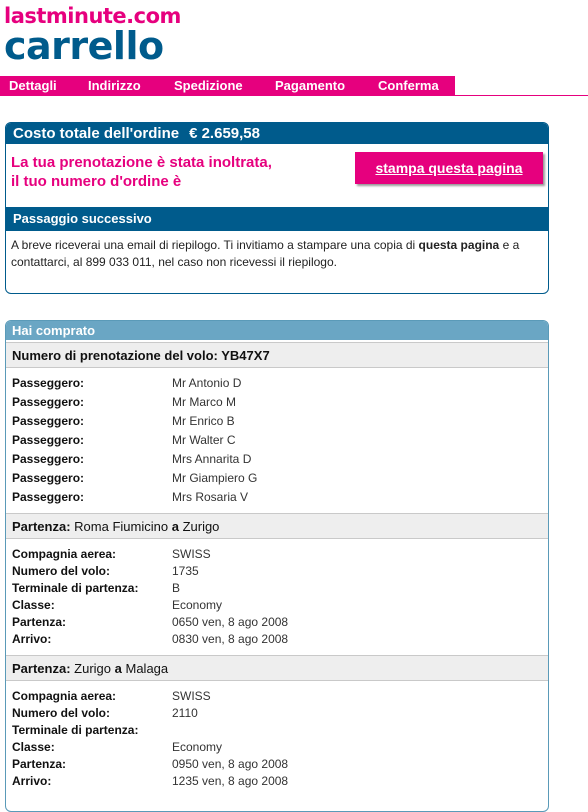  I want to click on flight-detail-row: Partenza: 0950 ven, 8 ago 2008, so click(277, 764).